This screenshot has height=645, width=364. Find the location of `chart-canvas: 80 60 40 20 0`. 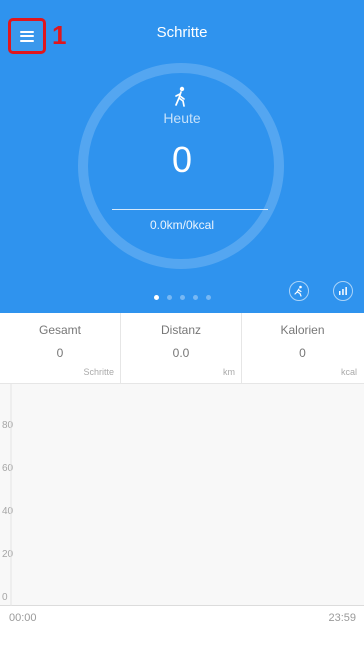

chart-canvas: 80 60 40 20 0 is located at coordinates (8, 495).